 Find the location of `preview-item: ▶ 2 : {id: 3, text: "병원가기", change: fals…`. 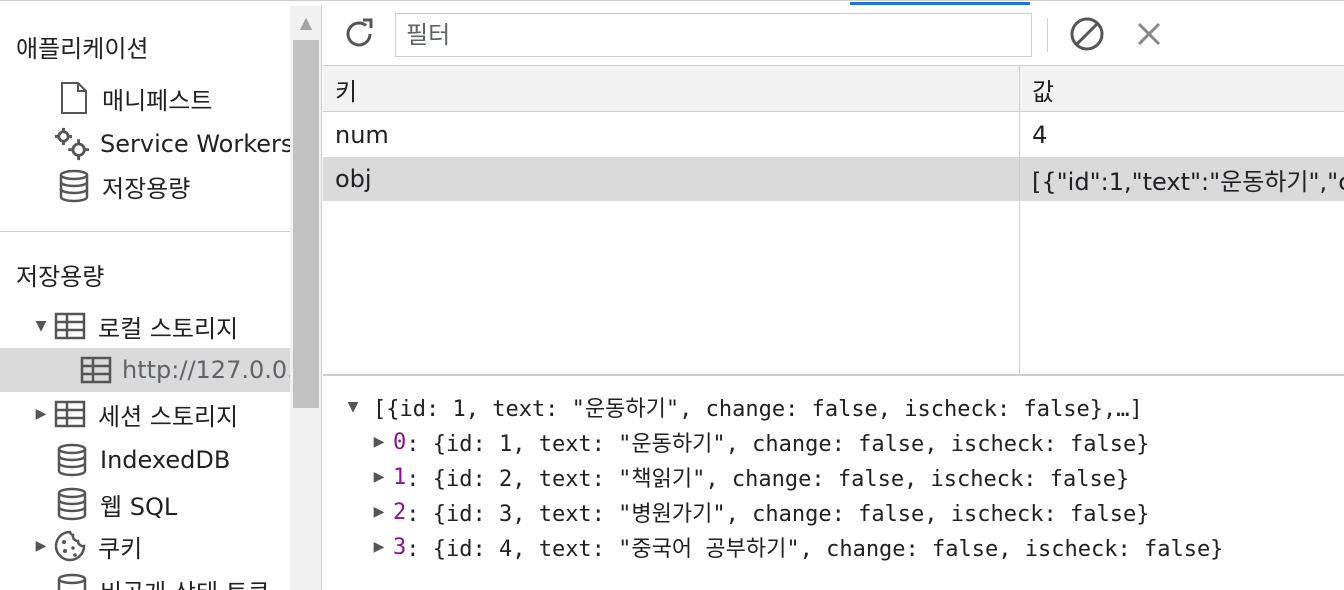

preview-item: ▶ 2 : {id: 3, text: "병원가기", change: fals… is located at coordinates (757, 512).